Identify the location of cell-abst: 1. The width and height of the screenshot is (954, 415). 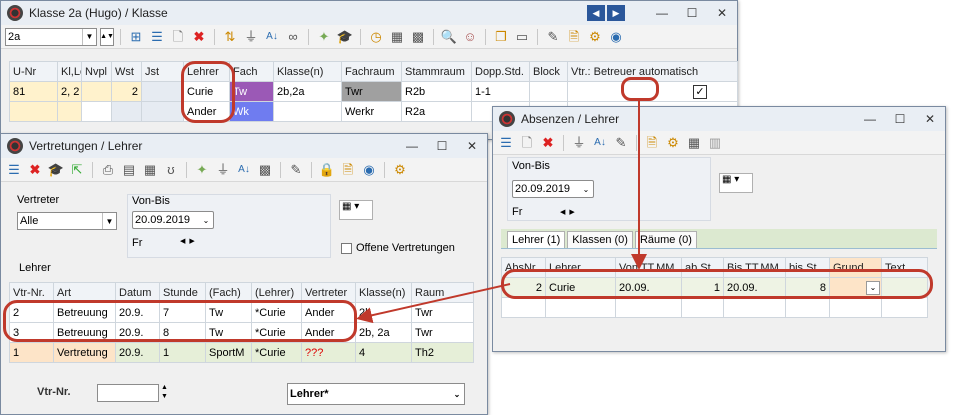
(702, 287).